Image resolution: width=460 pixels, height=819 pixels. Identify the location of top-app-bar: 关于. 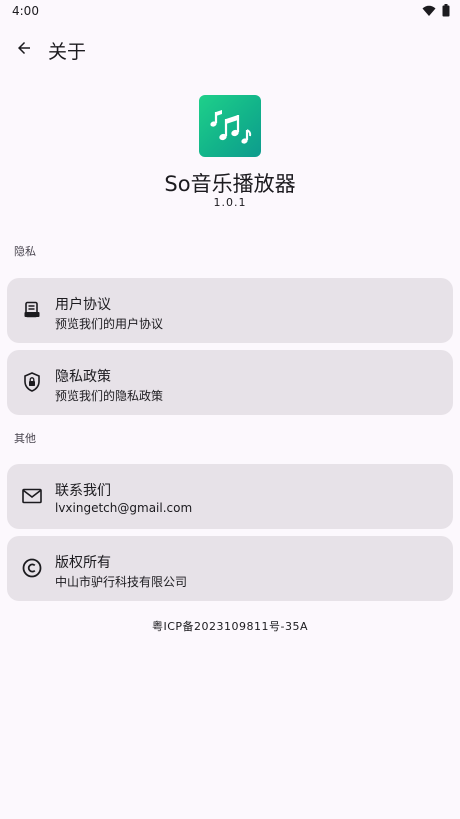
(230, 48).